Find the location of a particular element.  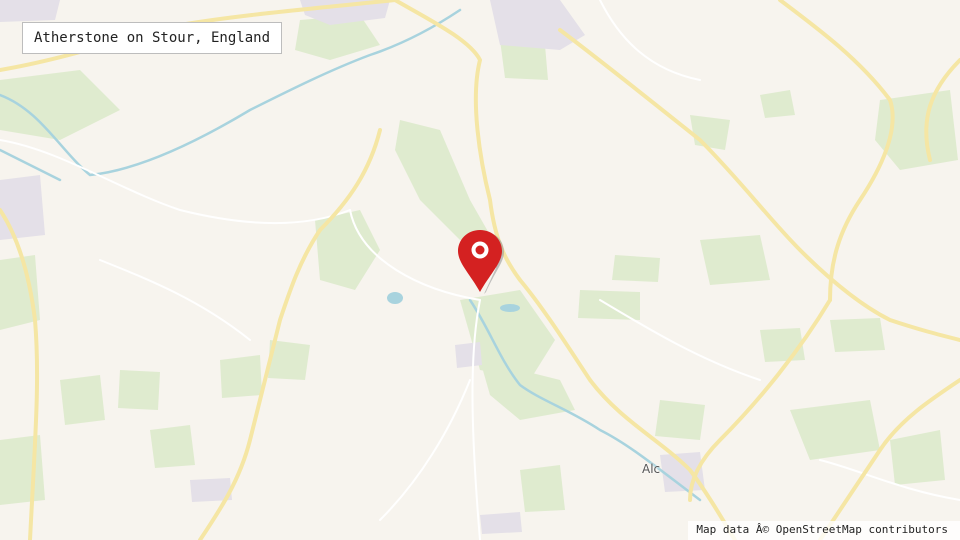

map-pin-icon is located at coordinates (482, 262).